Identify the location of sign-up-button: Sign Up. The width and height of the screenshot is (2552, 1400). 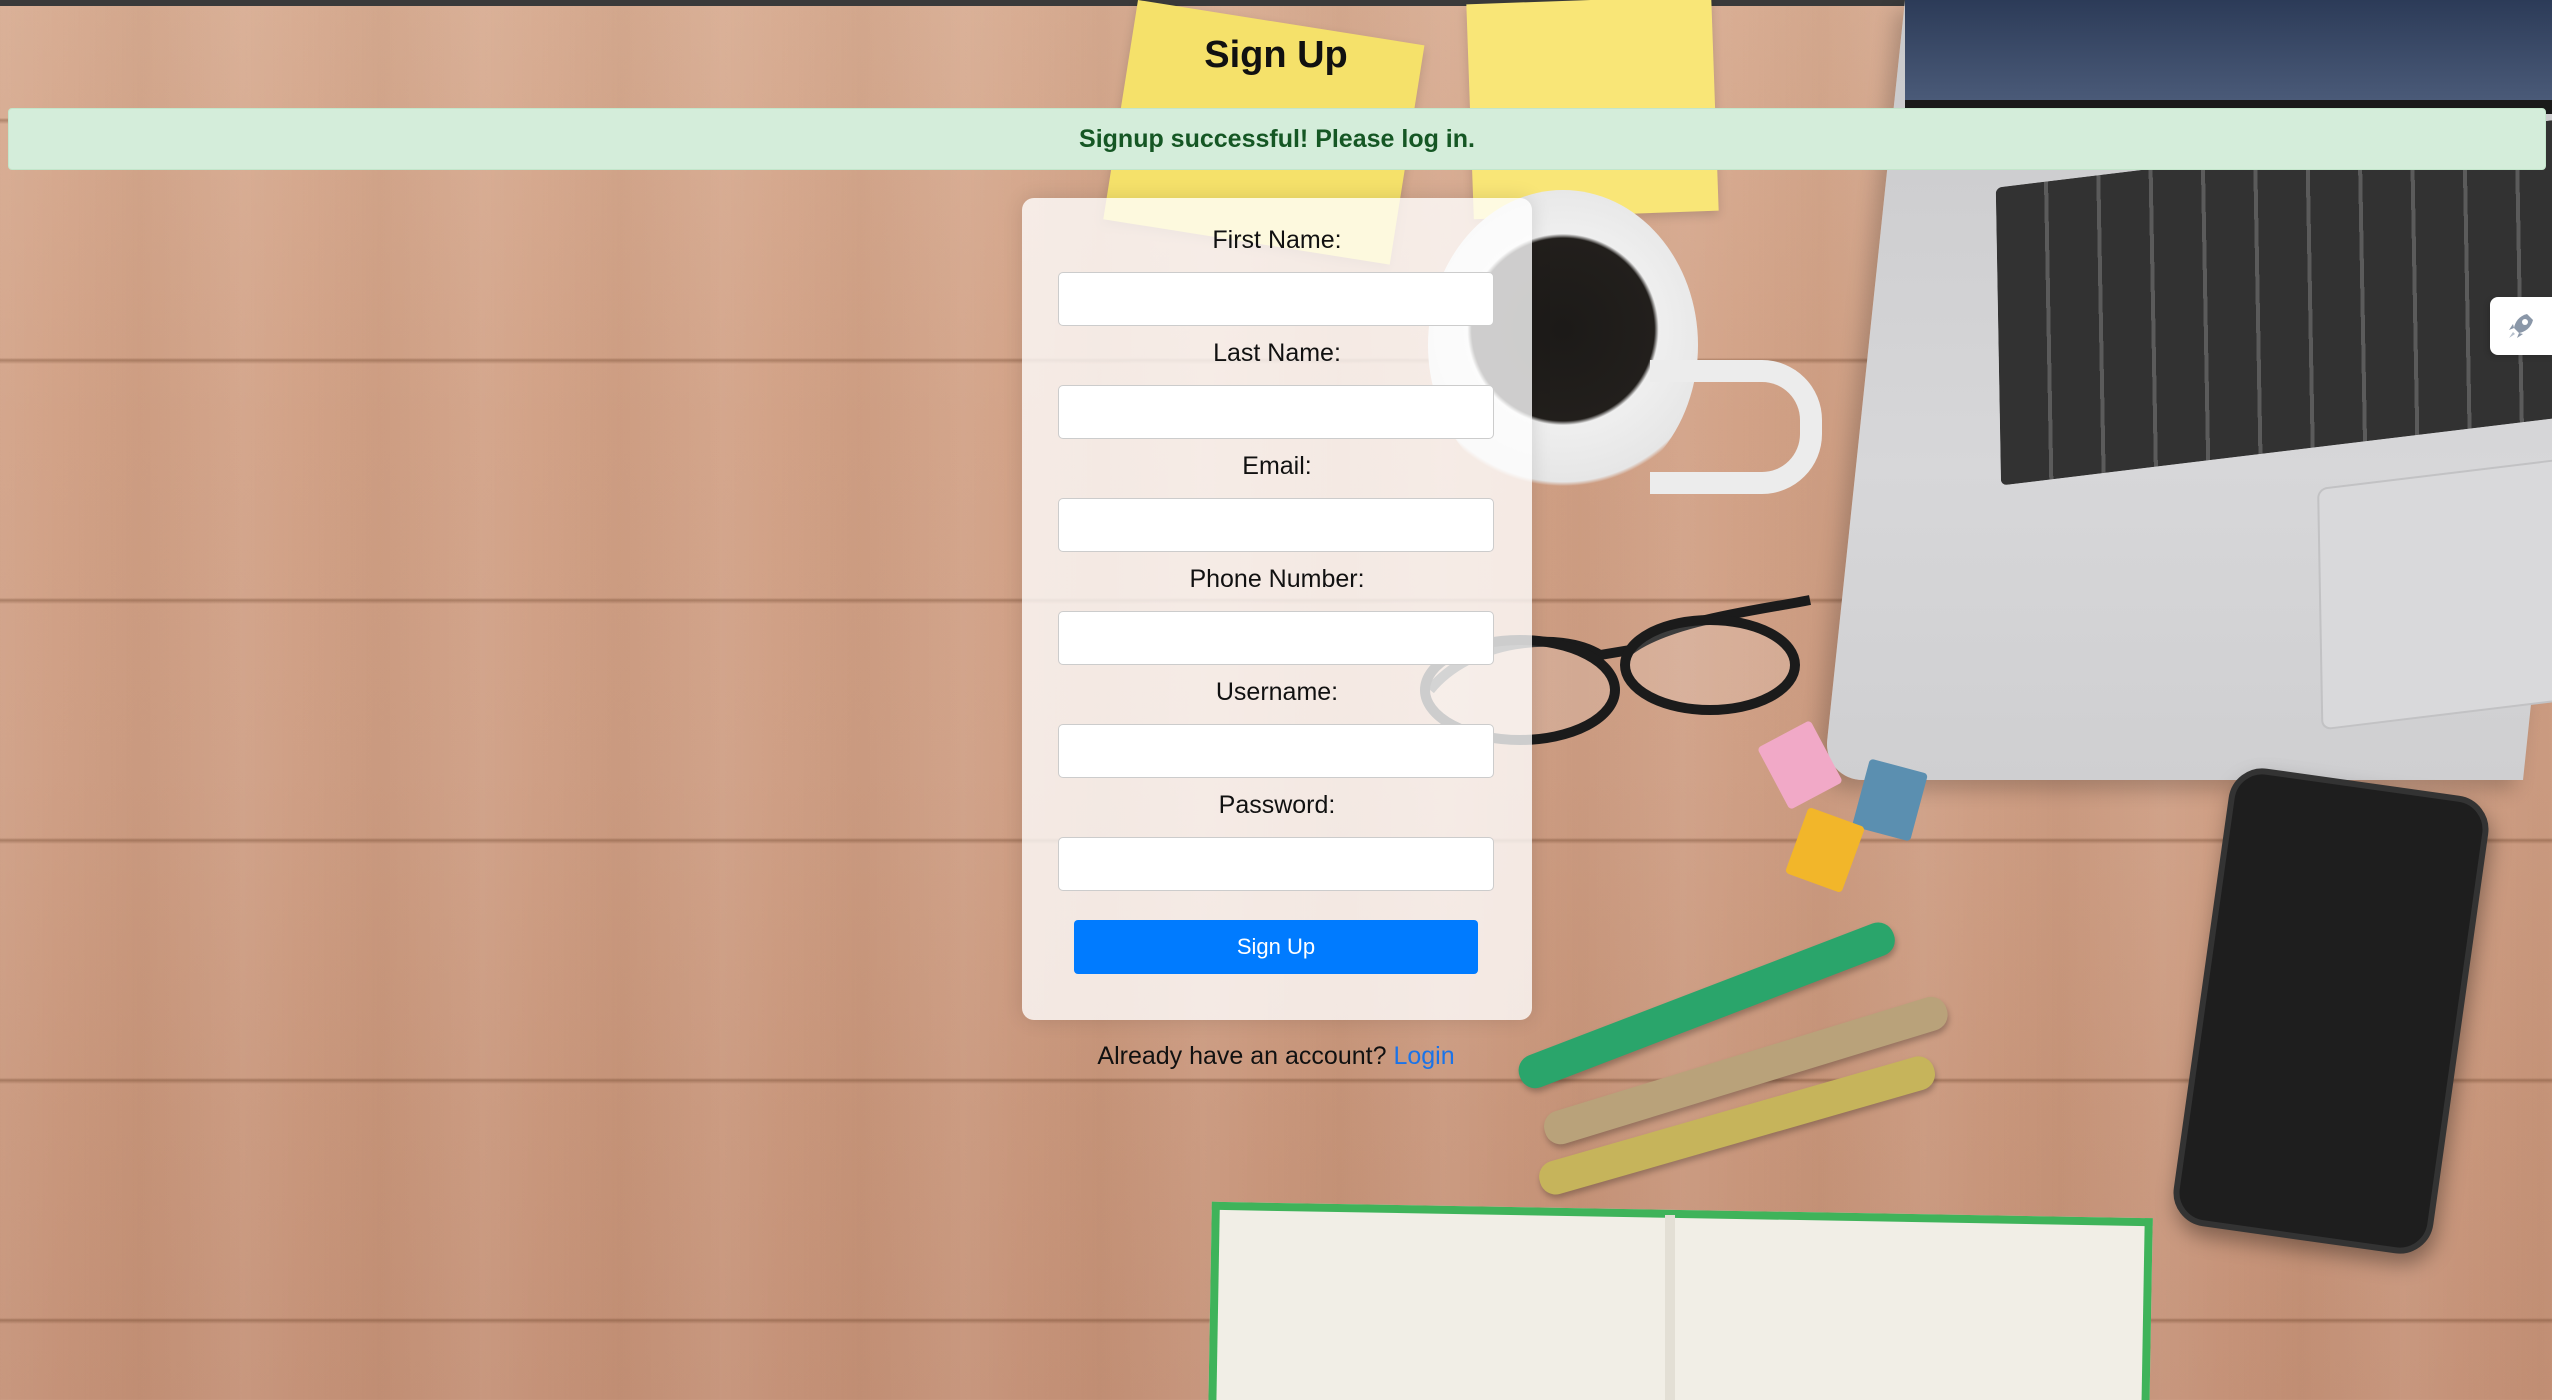
(1276, 947).